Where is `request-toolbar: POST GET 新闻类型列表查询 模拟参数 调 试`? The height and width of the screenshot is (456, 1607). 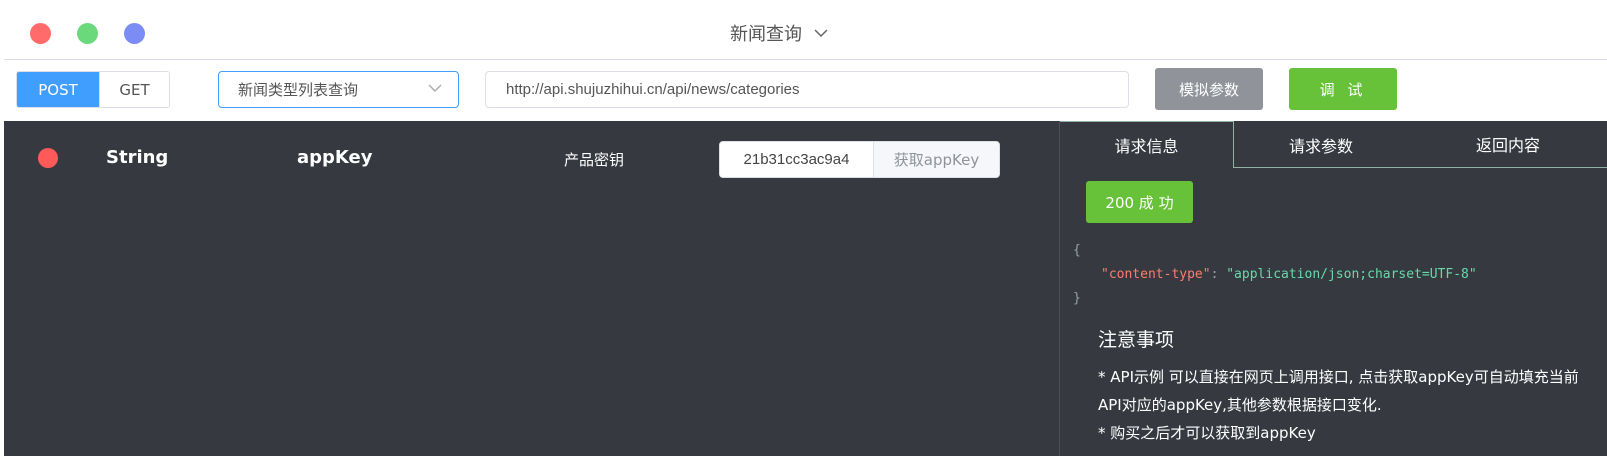 request-toolbar: POST GET 新闻类型列表查询 模拟参数 调 试 is located at coordinates (805, 91).